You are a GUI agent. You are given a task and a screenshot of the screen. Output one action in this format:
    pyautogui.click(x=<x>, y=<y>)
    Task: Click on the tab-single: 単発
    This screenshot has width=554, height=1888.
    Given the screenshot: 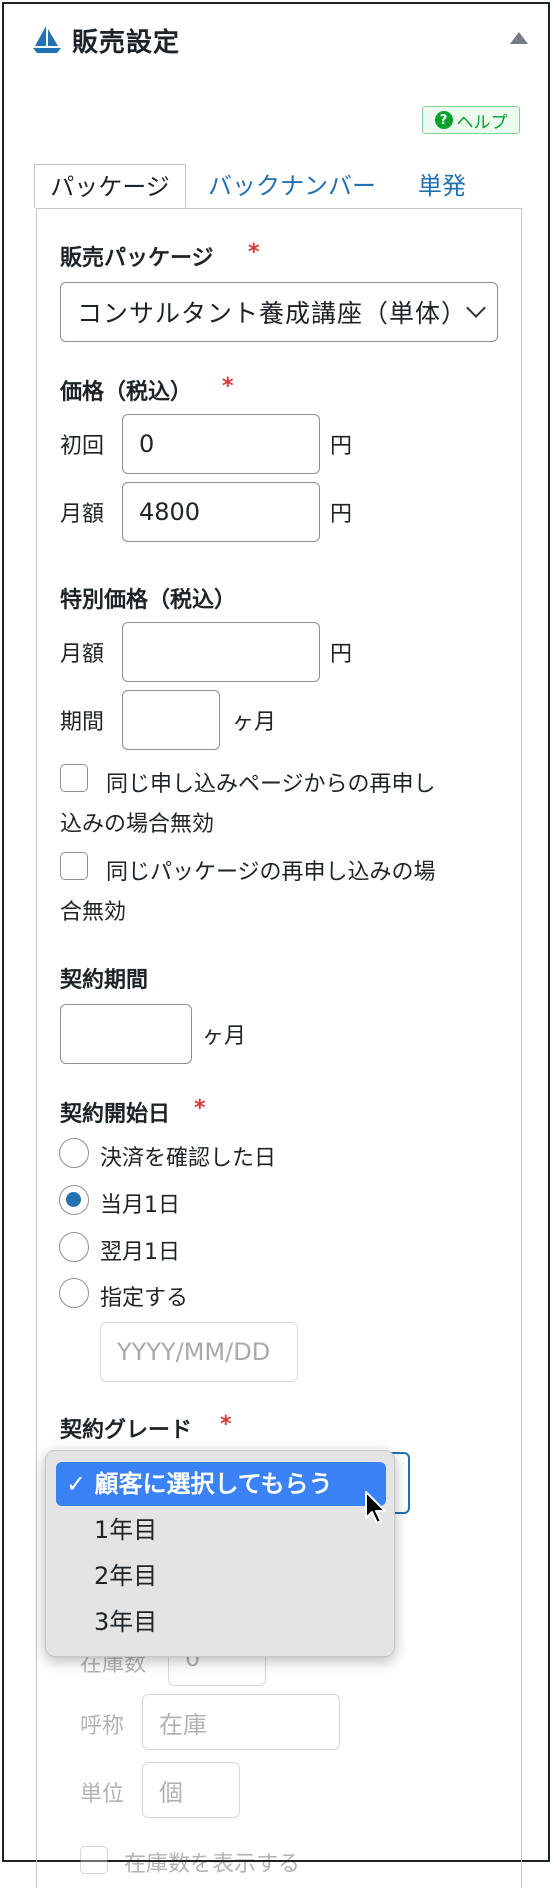 What is the action you would take?
    pyautogui.click(x=442, y=186)
    